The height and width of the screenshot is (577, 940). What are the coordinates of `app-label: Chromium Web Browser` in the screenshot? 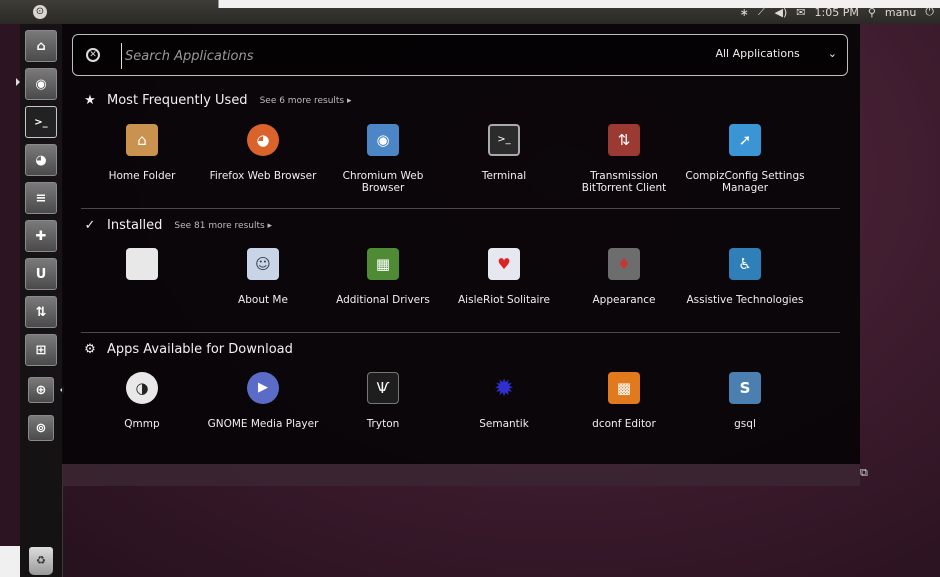 It's located at (383, 182).